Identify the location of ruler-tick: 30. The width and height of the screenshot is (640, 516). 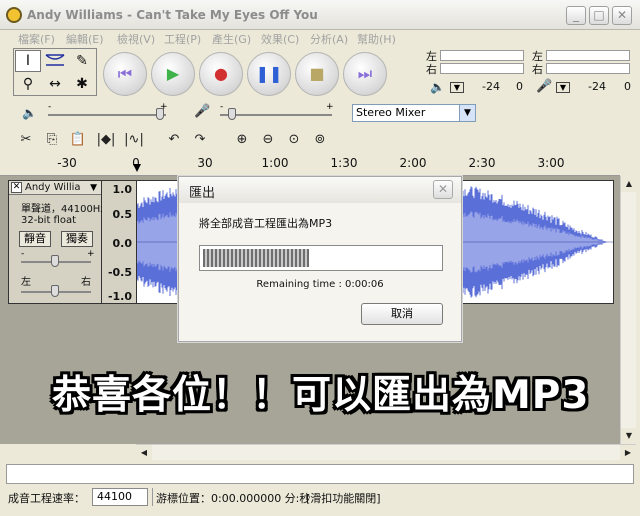
(205, 163).